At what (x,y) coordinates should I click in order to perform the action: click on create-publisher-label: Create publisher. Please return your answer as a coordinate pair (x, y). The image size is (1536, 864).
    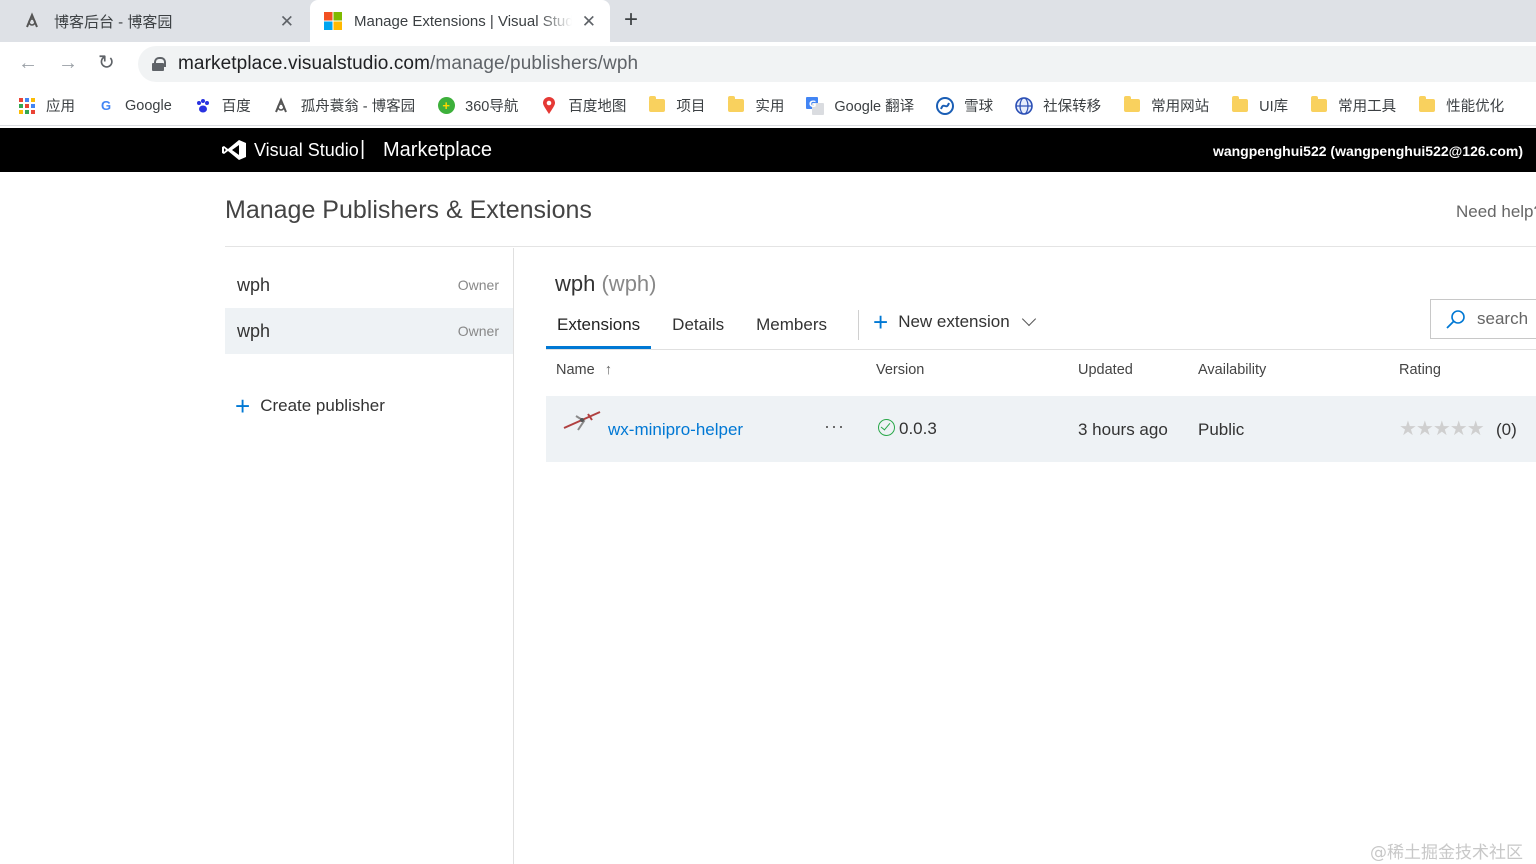
    Looking at the image, I should click on (322, 405).